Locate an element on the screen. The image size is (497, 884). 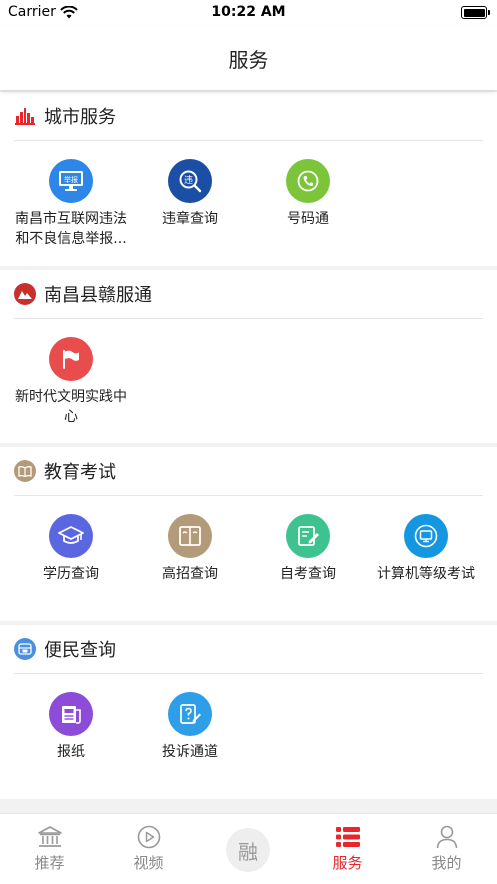
service-item-admission-query: 高招查询 is located at coordinates (190, 549).